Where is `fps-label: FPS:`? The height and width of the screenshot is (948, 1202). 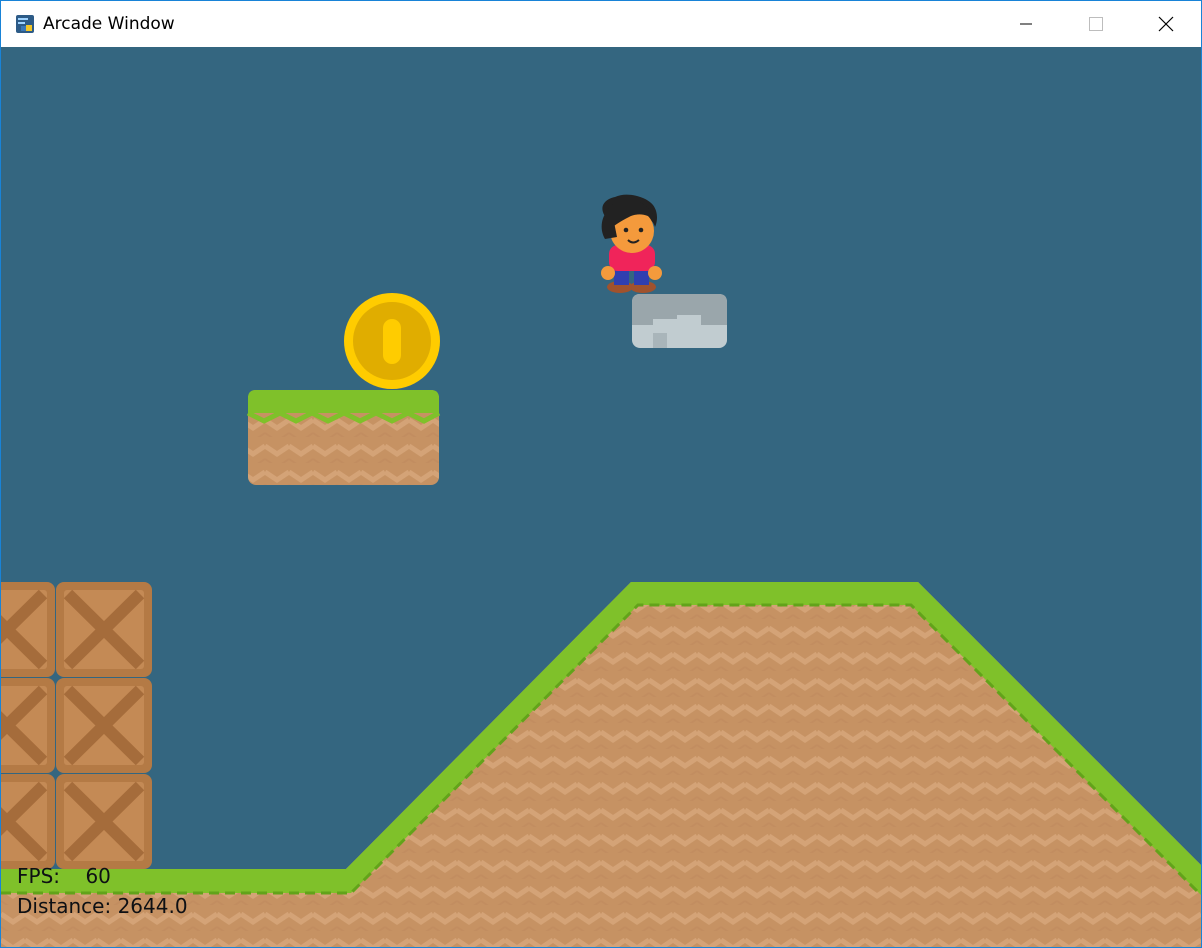 fps-label: FPS: is located at coordinates (38, 876).